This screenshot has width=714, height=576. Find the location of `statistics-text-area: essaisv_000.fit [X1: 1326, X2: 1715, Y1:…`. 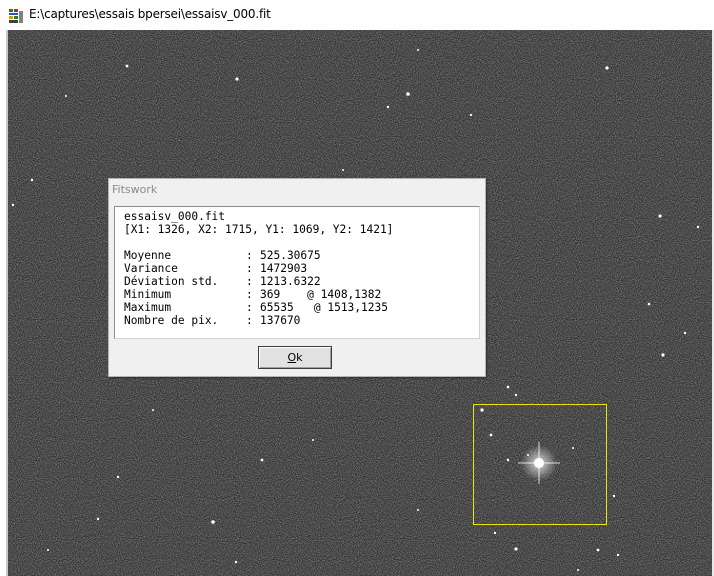

statistics-text-area: essaisv_000.fit [X1: 1326, X2: 1715, Y1:… is located at coordinates (297, 272).